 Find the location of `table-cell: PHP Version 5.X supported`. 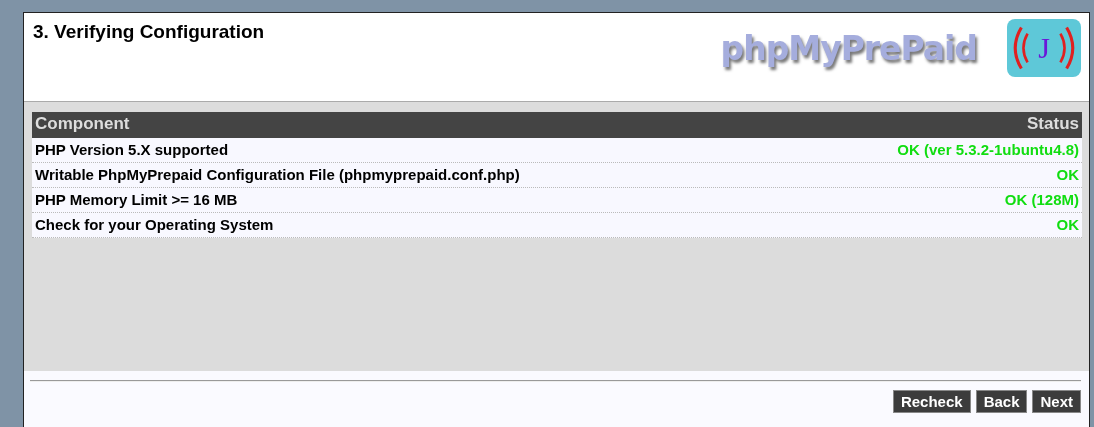

table-cell: PHP Version 5.X supported is located at coordinates (132, 150).